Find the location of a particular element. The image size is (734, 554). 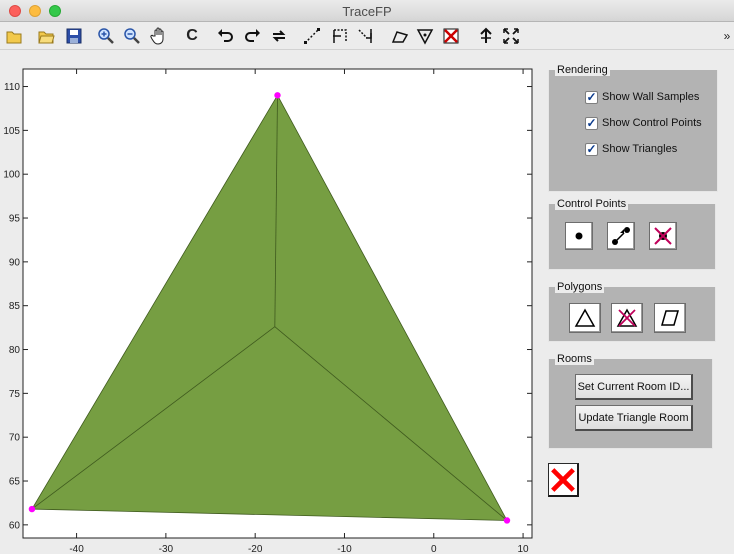

toolbar: C » is located at coordinates (367, 36).